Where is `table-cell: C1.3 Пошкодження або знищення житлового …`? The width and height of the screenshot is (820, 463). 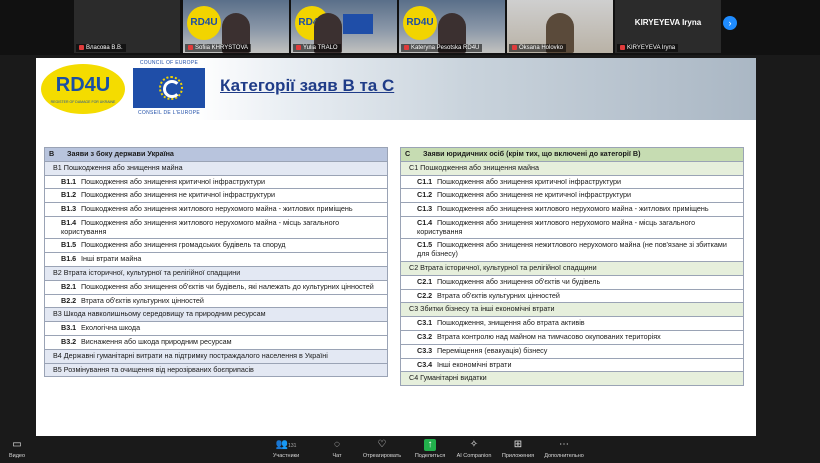
table-cell: C1.3 Пошкодження або знищення житлового … is located at coordinates (572, 209).